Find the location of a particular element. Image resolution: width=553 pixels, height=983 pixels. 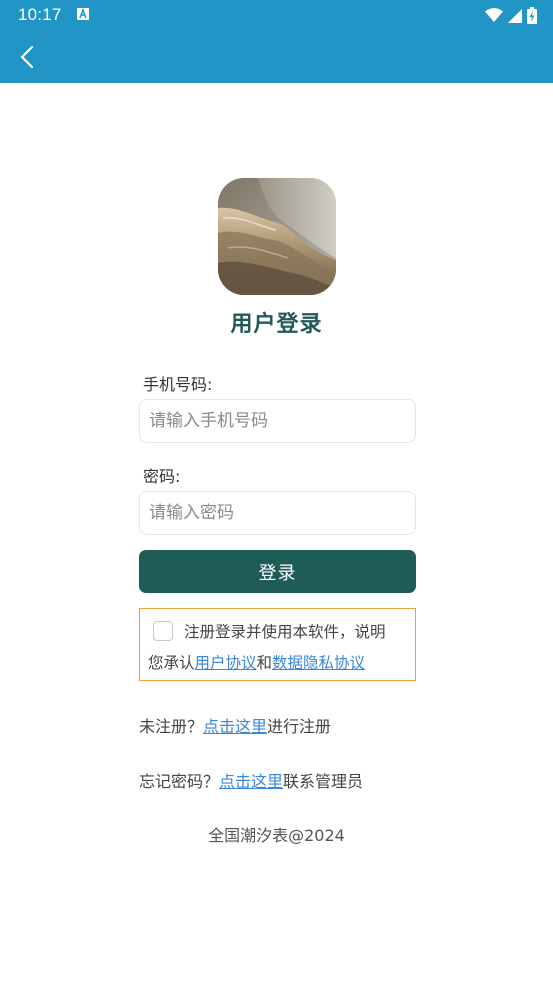

app-bar is located at coordinates (276, 56).